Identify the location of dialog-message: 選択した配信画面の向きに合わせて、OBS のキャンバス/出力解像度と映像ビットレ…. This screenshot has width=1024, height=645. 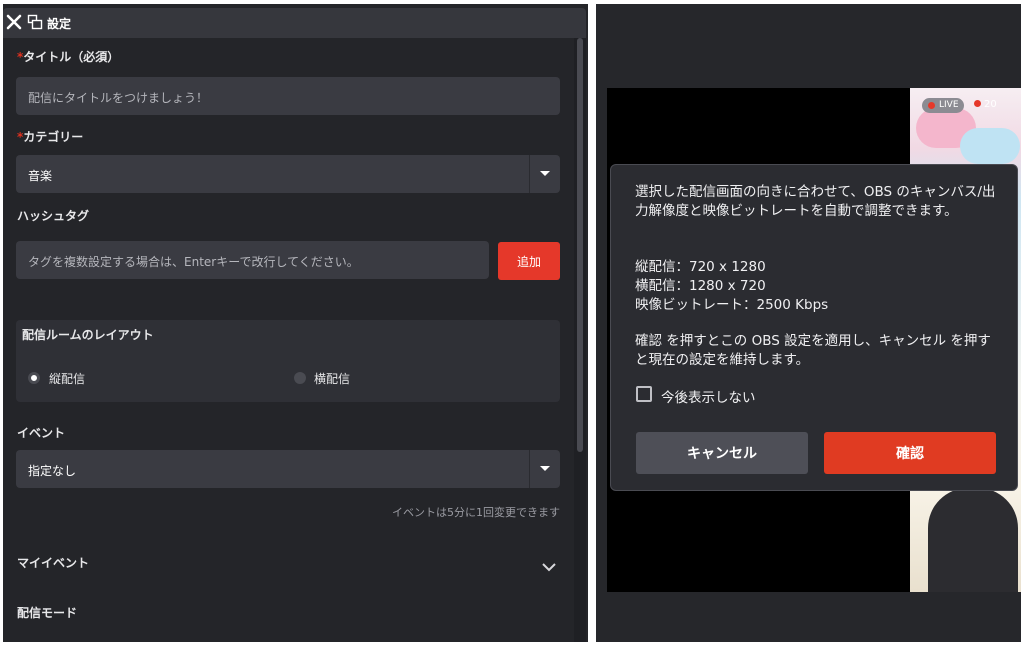
(815, 201).